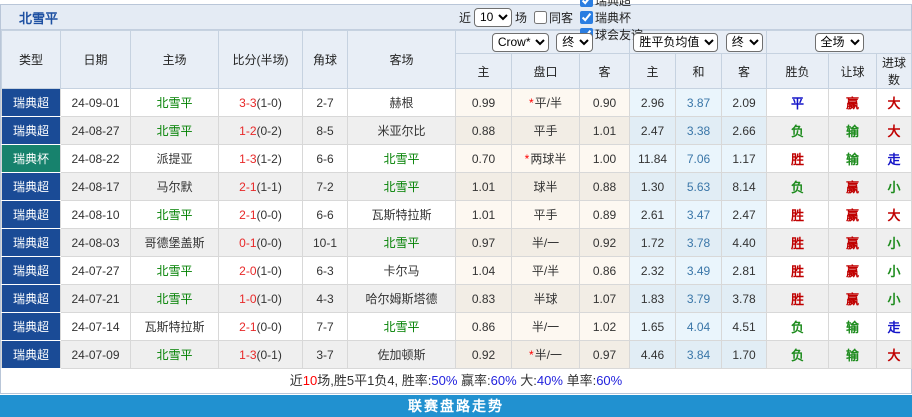 Image resolution: width=912 pixels, height=417 pixels. Describe the element at coordinates (653, 102) in the screenshot. I see `avg-home-odds-cell: 2.96` at that location.